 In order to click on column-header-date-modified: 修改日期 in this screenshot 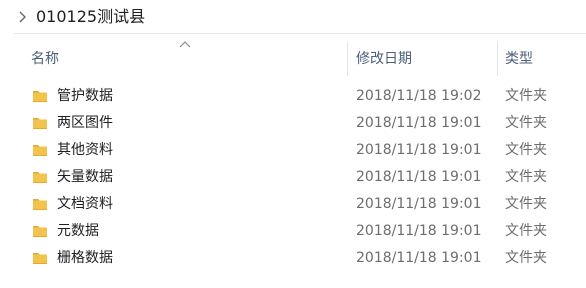, I will do `click(384, 59)`.